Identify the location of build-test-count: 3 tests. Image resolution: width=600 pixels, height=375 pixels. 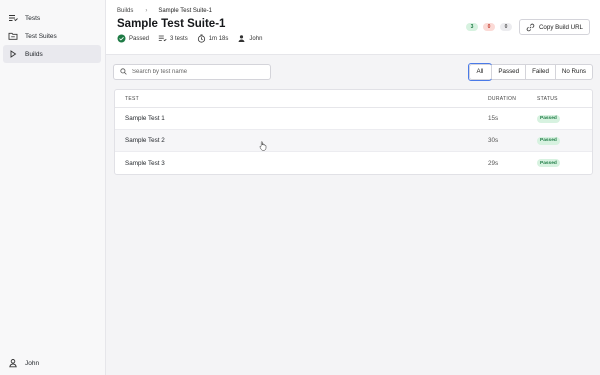
(173, 38).